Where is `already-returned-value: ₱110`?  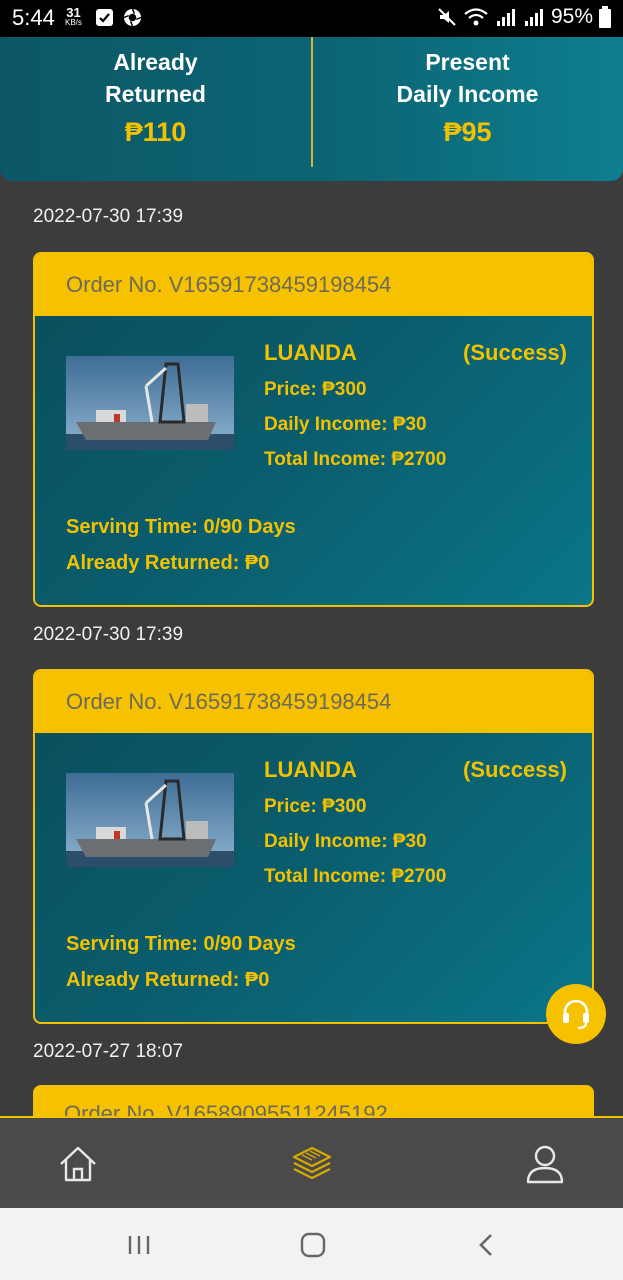
already-returned-value: ₱110 is located at coordinates (155, 132).